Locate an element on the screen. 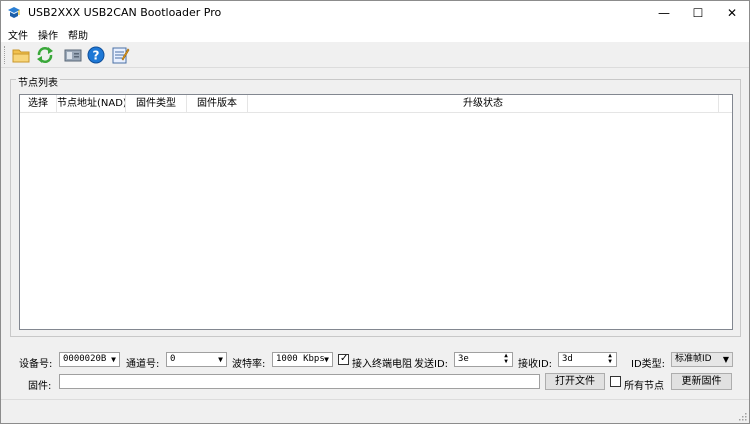 The image size is (750, 424). window-title: USB2XXX USB2CAN Bootloader Pro is located at coordinates (125, 12).